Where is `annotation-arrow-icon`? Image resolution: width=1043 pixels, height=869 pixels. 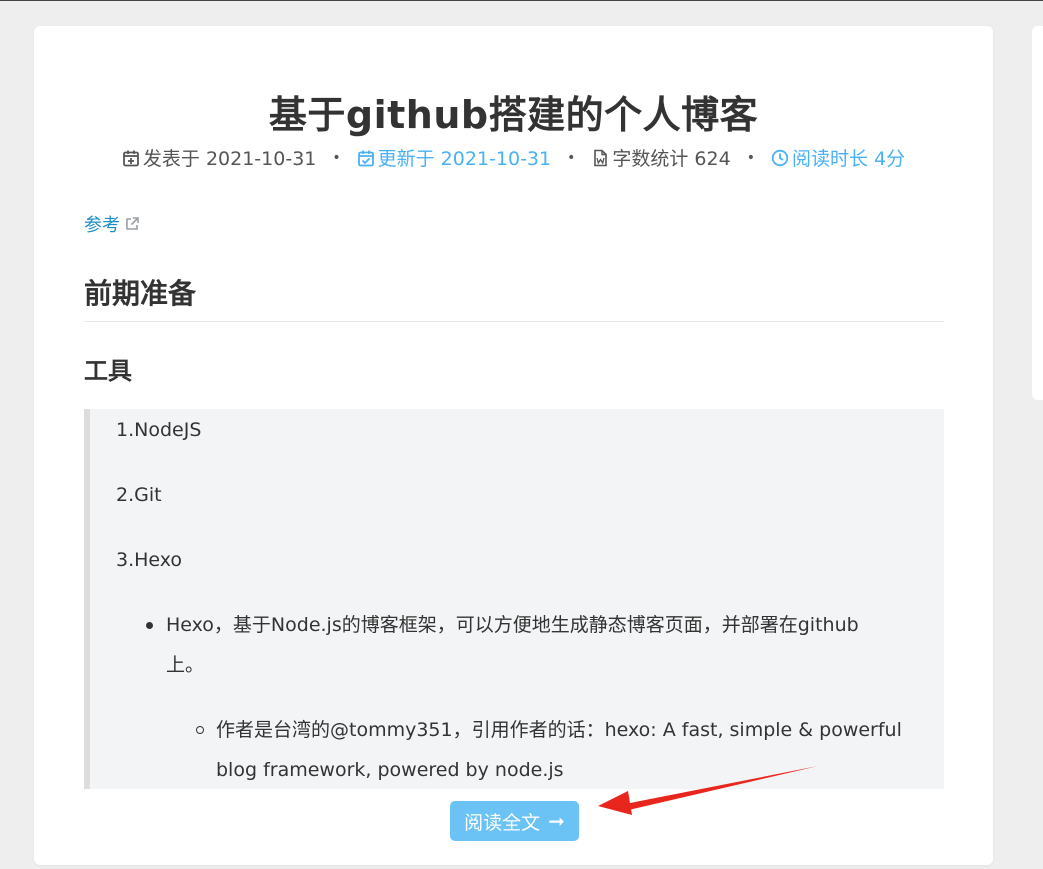 annotation-arrow-icon is located at coordinates (708, 790).